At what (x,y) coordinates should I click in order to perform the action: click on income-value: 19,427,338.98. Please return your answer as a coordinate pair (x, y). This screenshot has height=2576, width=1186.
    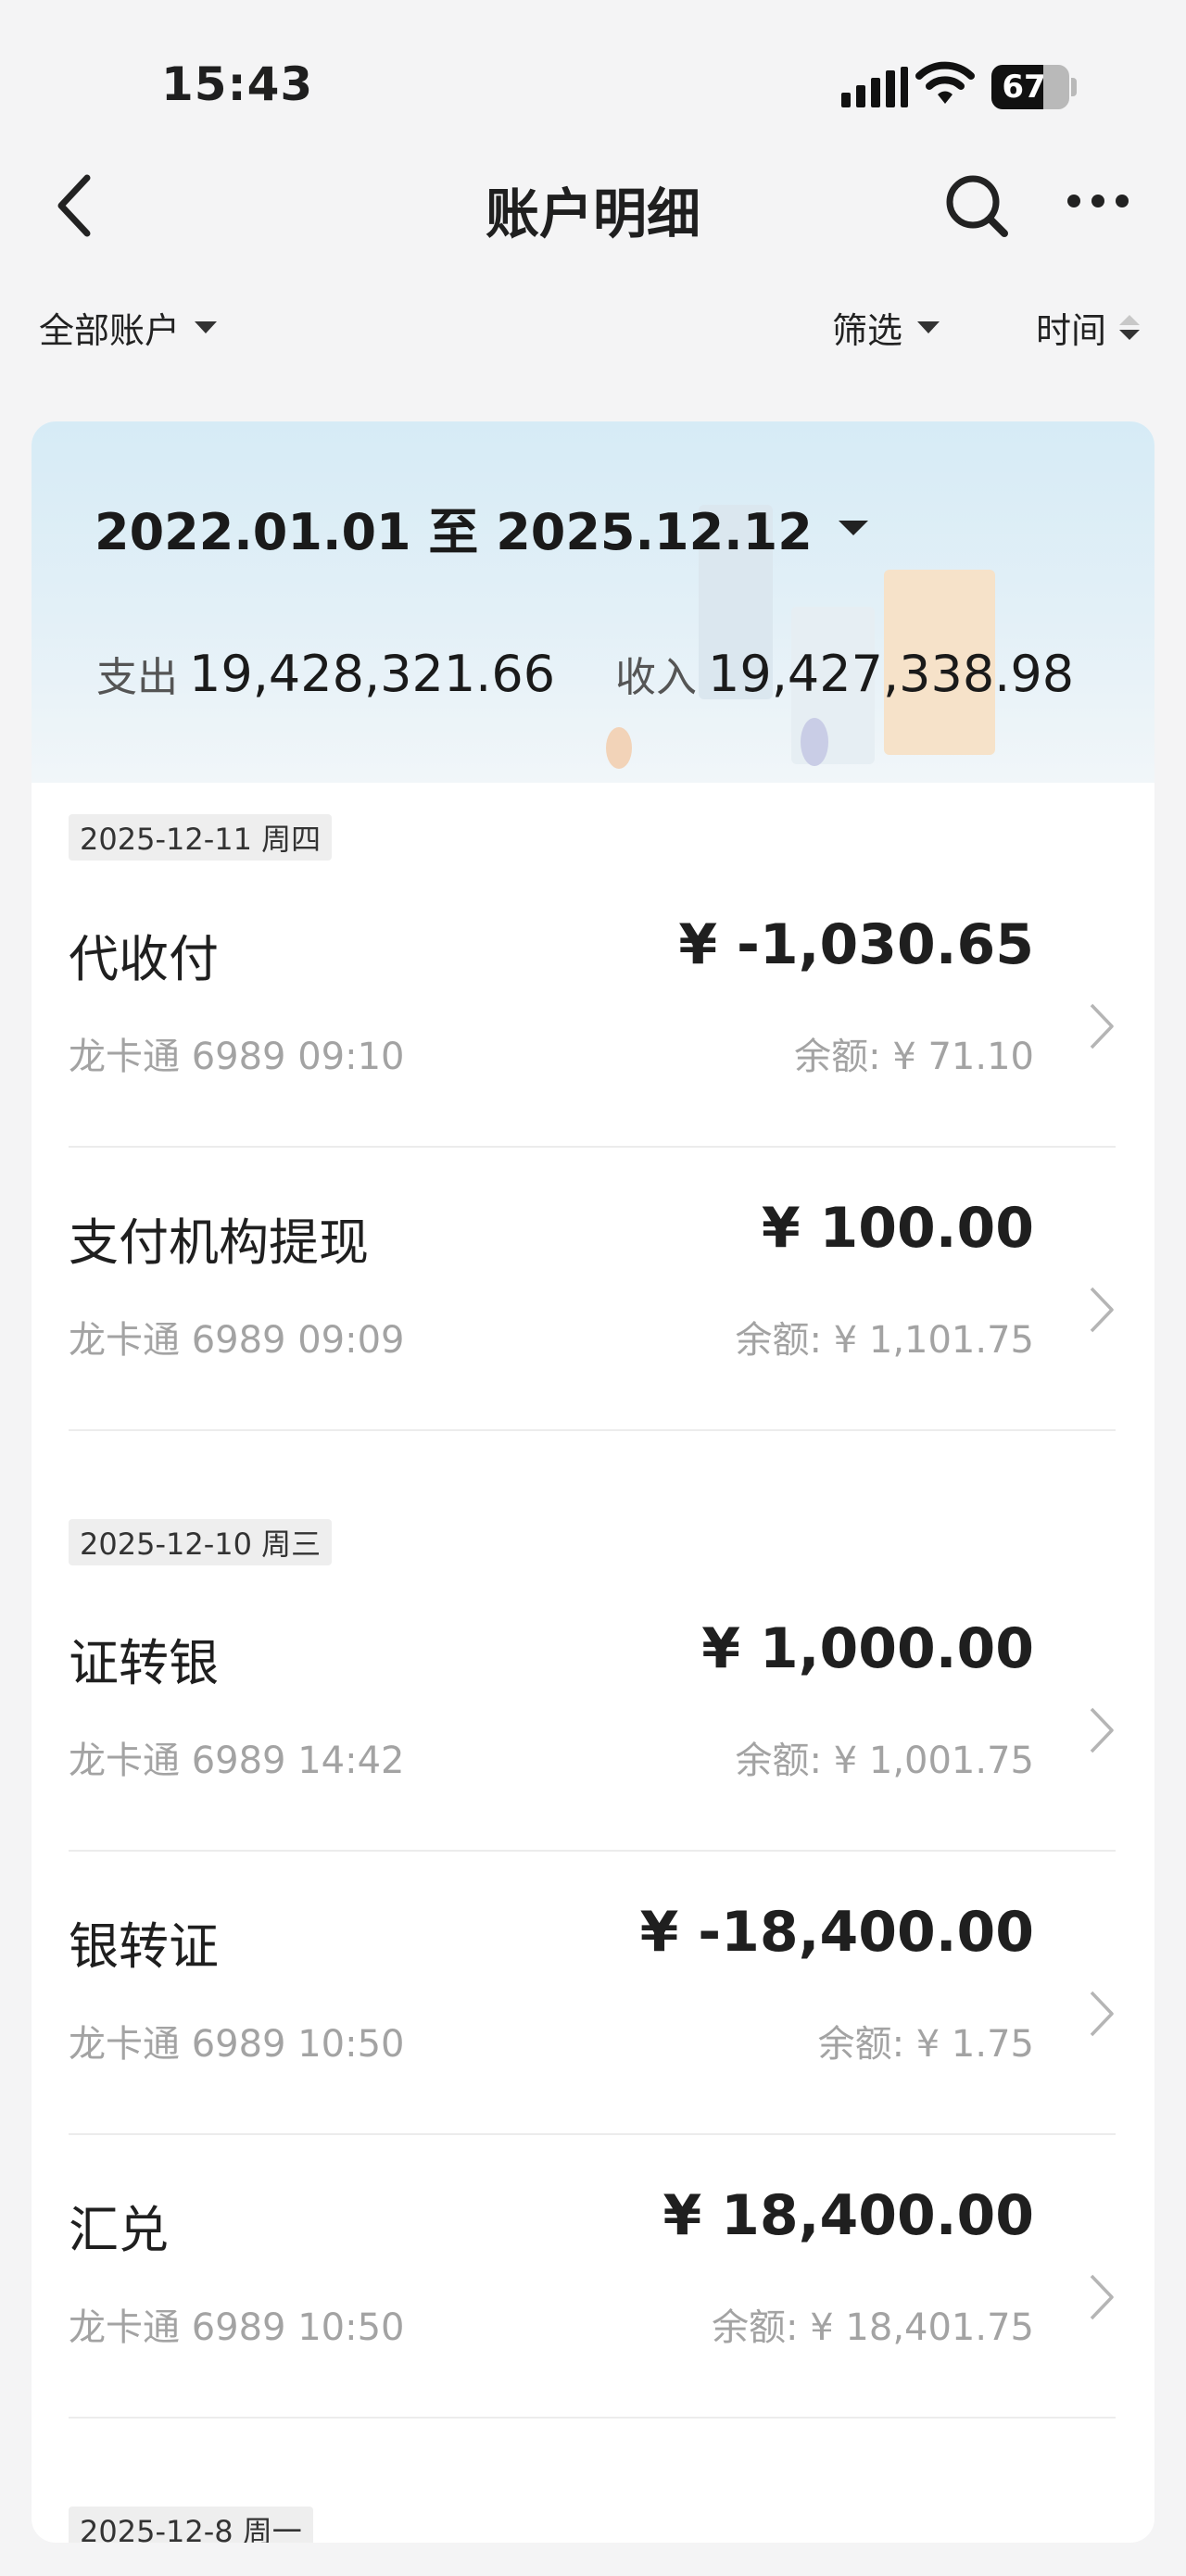
    Looking at the image, I should click on (891, 674).